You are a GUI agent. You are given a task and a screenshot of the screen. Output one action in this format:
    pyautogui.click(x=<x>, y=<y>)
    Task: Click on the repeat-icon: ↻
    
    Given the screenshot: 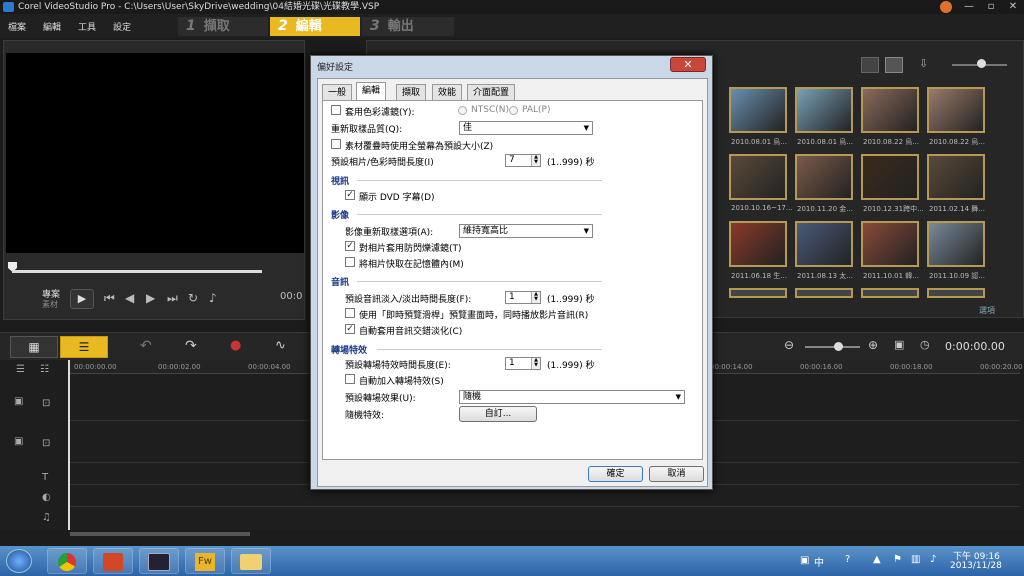 What is the action you would take?
    pyautogui.click(x=193, y=298)
    